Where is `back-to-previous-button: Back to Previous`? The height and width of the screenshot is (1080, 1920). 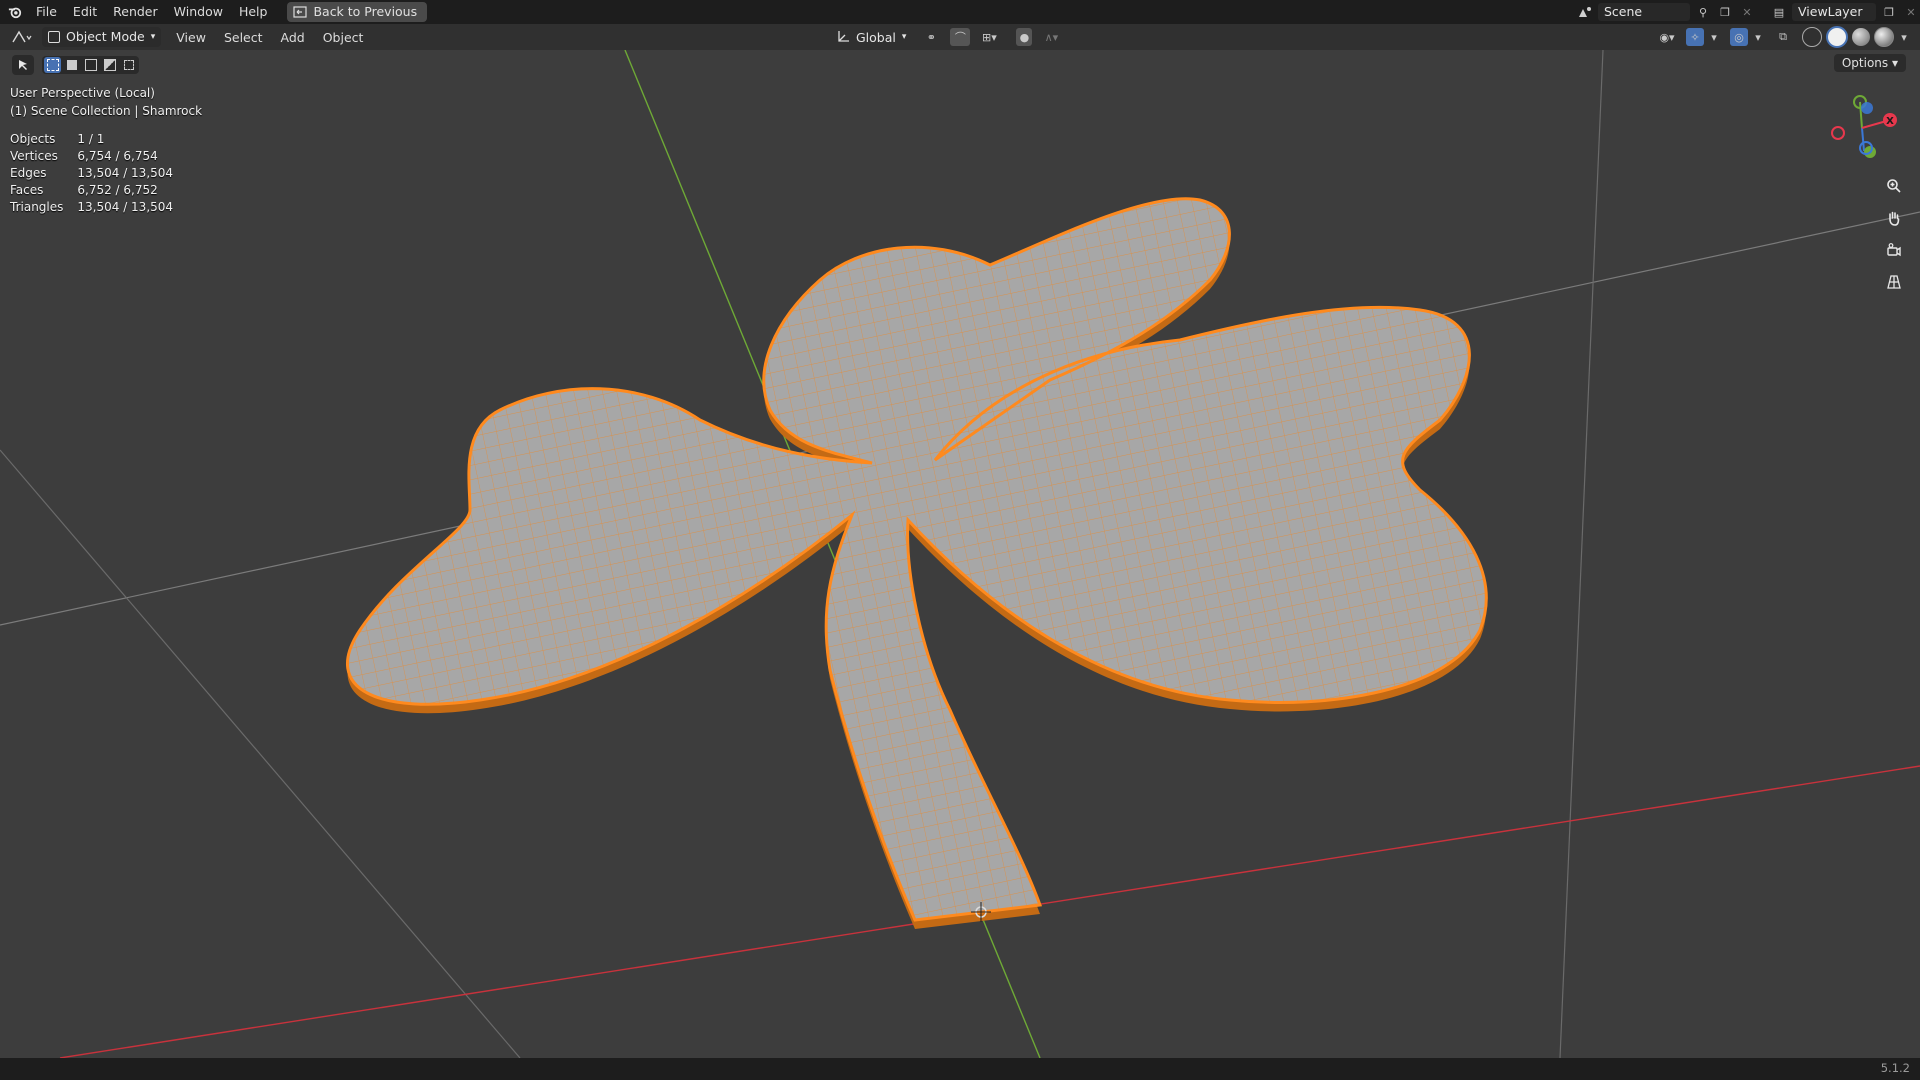 back-to-previous-button: Back to Previous is located at coordinates (357, 12).